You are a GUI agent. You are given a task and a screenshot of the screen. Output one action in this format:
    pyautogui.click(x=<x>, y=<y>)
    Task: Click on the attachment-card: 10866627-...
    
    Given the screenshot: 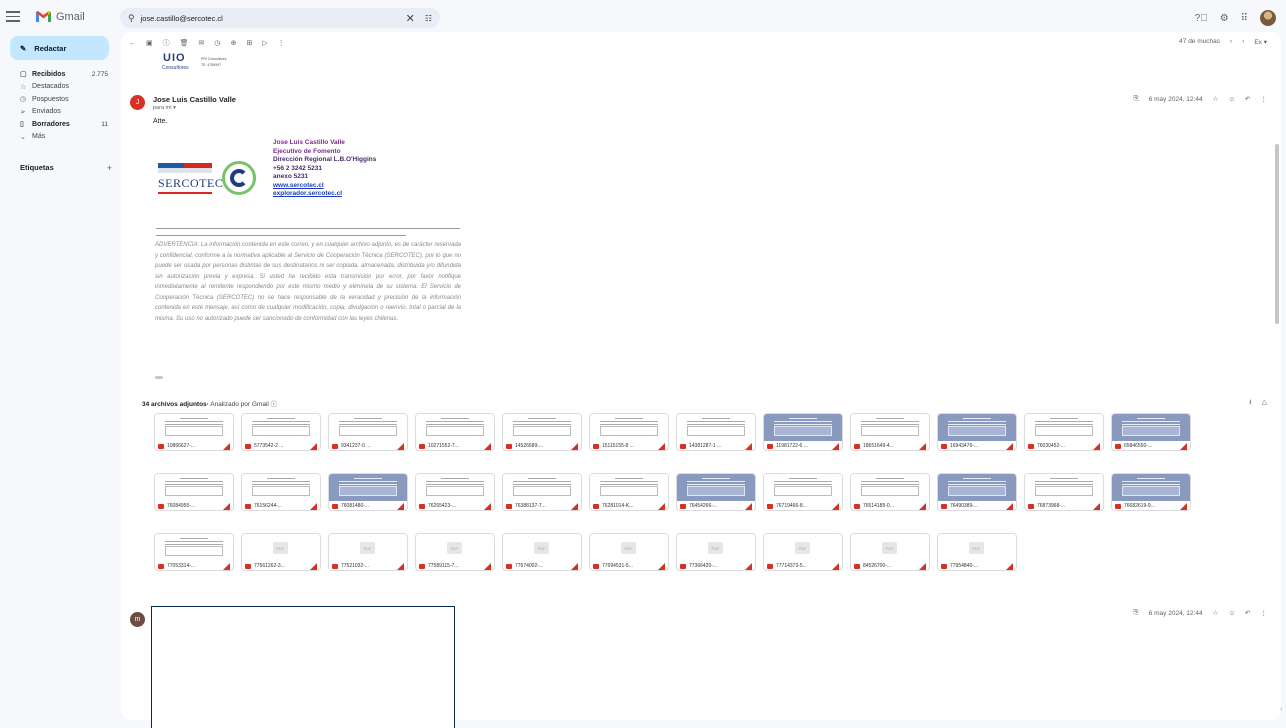 What is the action you would take?
    pyautogui.click(x=194, y=432)
    